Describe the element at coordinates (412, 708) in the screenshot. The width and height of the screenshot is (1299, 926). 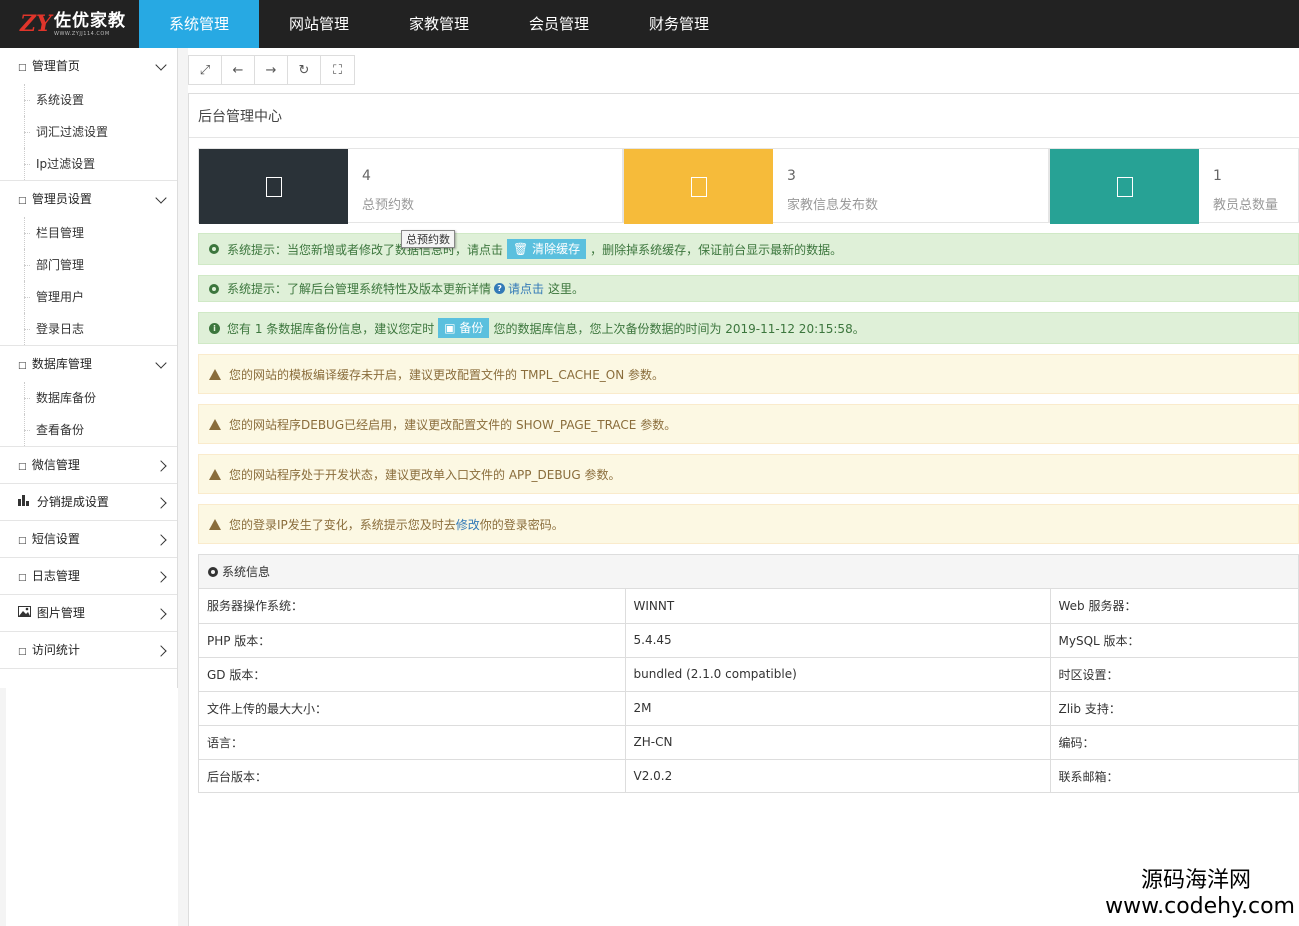
I see `table-cell: 文件上传的最大大小：` at that location.